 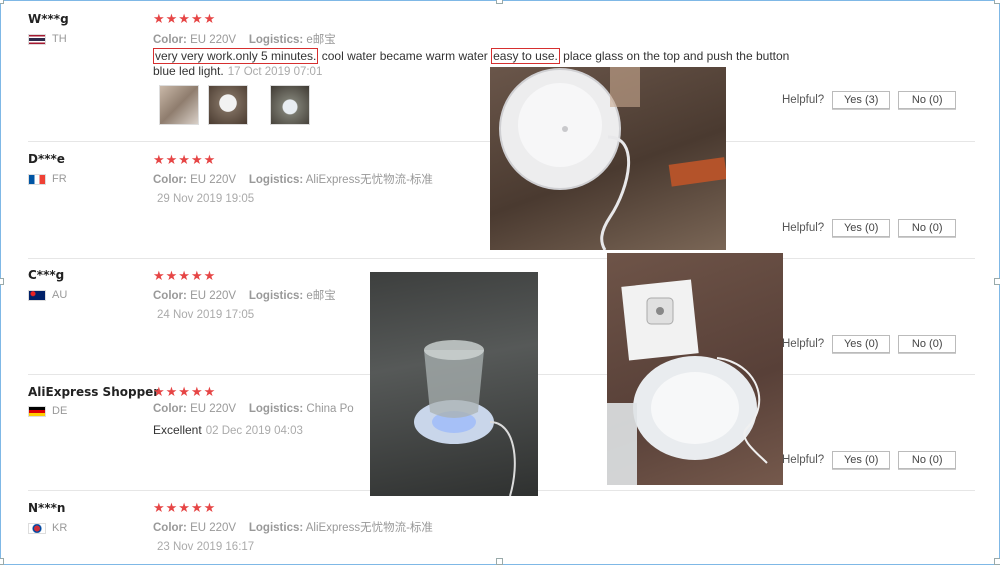 I want to click on review-date: 23 Nov 2019 16:17, so click(x=206, y=547).